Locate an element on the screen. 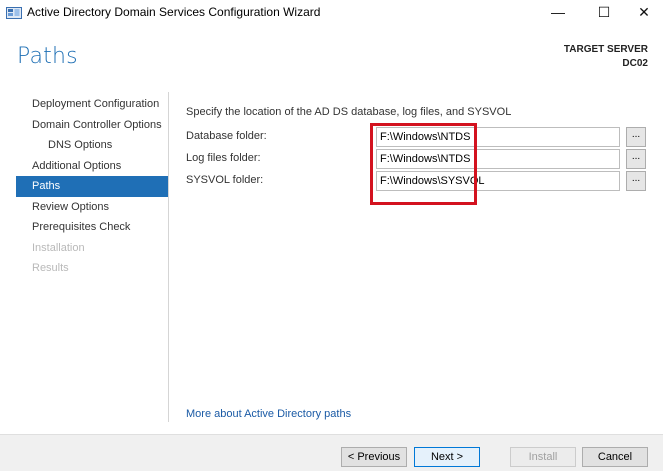 This screenshot has height=471, width=663. nav-results: Results is located at coordinates (50, 268).